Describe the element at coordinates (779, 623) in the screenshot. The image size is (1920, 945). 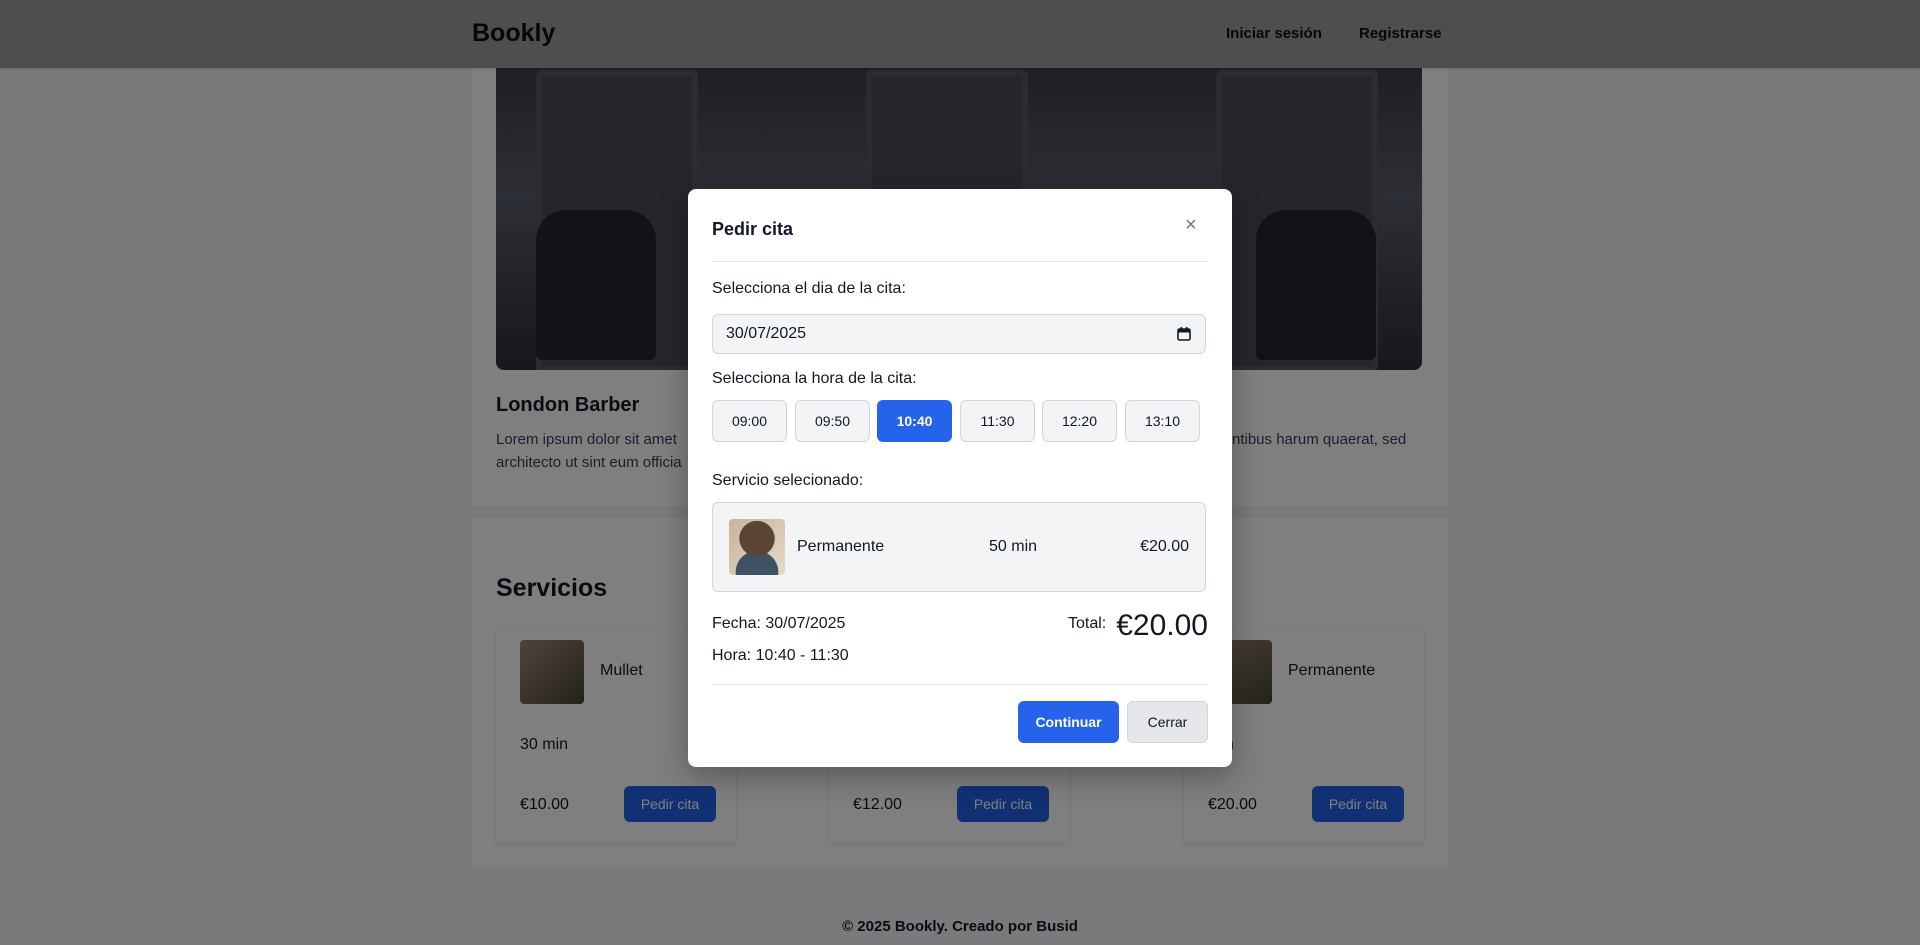
I see `summary-date: Fecha: 30/07/2025` at that location.